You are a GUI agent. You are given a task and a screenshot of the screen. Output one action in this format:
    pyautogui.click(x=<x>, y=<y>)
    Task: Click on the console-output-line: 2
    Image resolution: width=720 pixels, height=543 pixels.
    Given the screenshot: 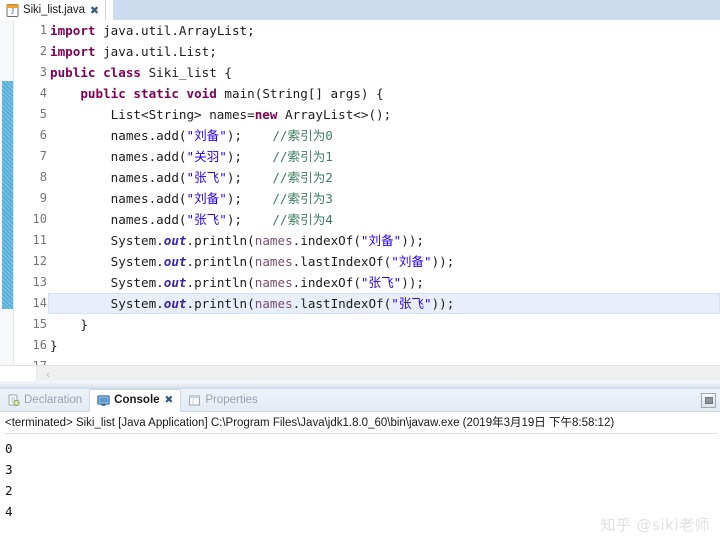 What is the action you would take?
    pyautogui.click(x=9, y=490)
    